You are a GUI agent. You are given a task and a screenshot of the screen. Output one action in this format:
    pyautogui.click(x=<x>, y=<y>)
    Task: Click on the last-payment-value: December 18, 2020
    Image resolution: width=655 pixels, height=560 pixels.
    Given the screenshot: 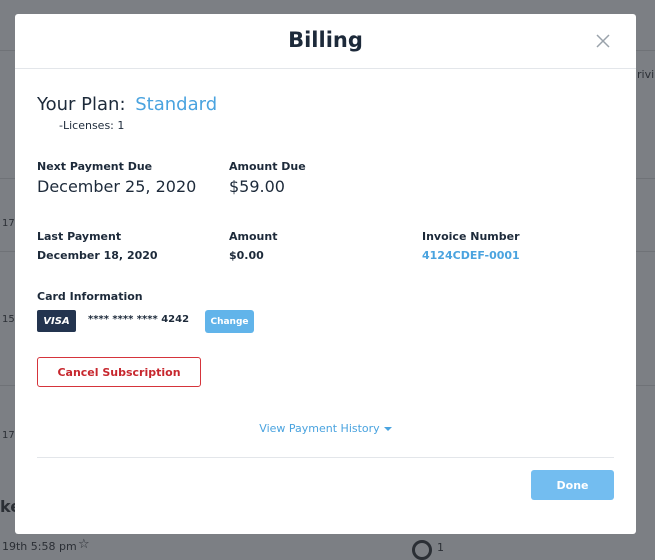 What is the action you would take?
    pyautogui.click(x=97, y=255)
    